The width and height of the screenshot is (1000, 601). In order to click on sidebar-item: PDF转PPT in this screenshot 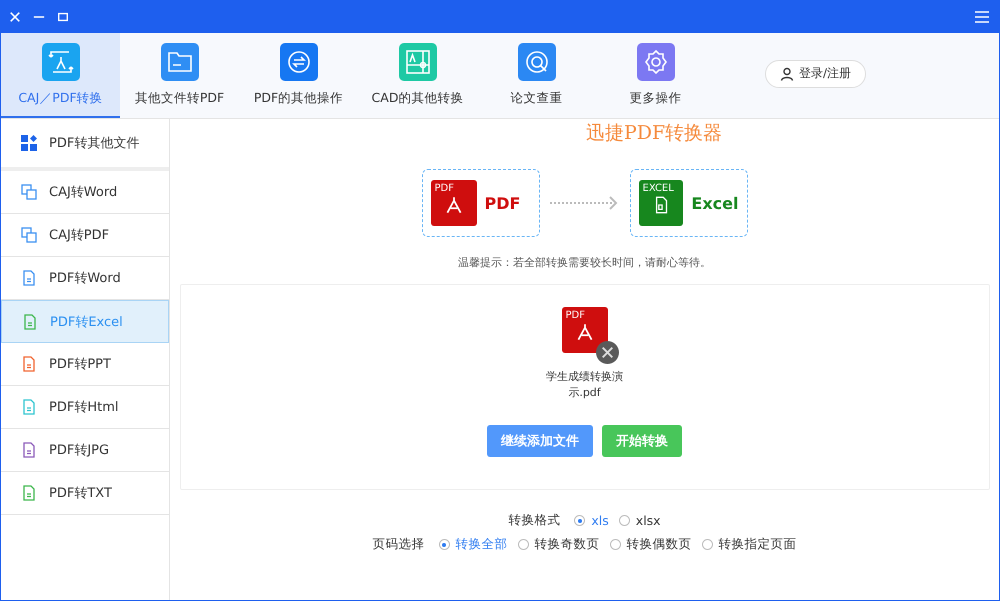, I will do `click(85, 364)`.